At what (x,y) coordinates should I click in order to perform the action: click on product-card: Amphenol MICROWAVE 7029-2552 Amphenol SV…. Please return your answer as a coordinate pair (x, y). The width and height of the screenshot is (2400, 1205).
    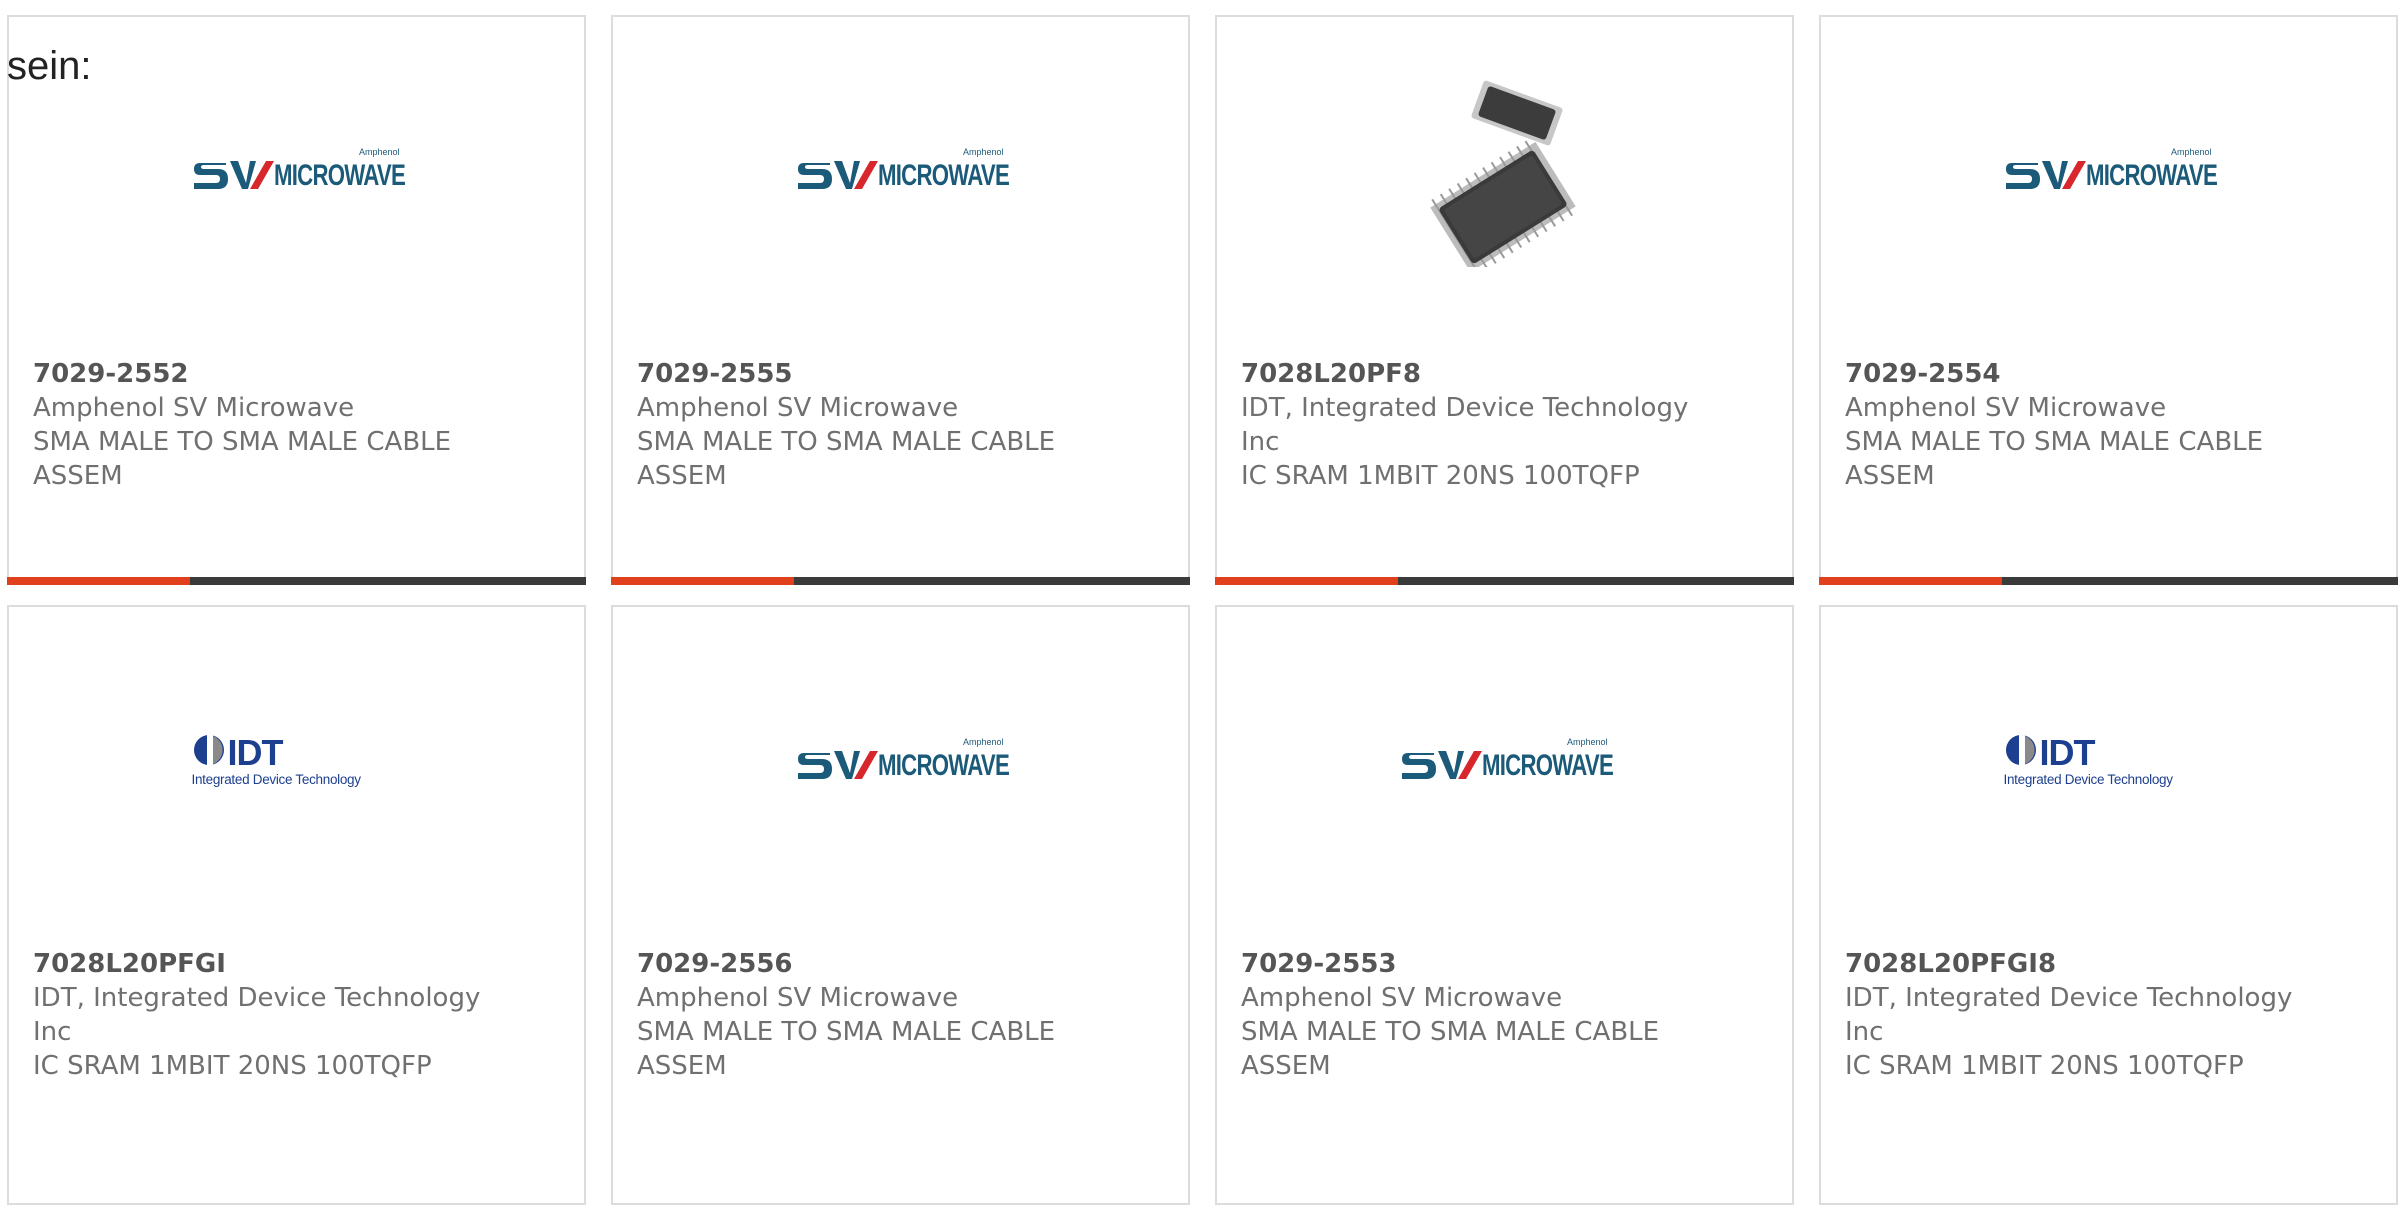
    Looking at the image, I should click on (296, 300).